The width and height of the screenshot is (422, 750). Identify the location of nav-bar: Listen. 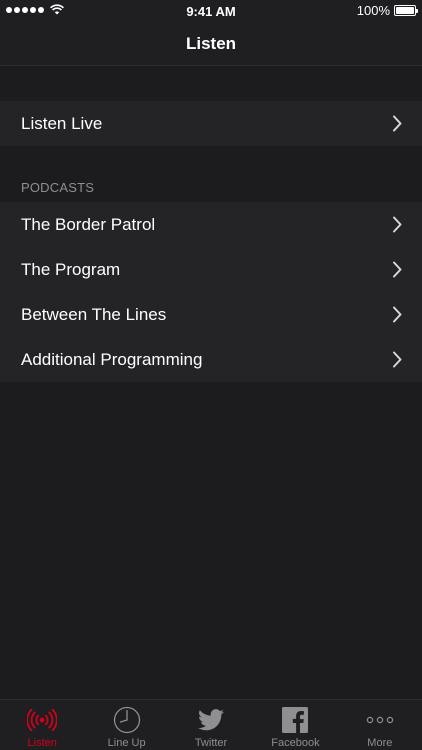
(211, 44).